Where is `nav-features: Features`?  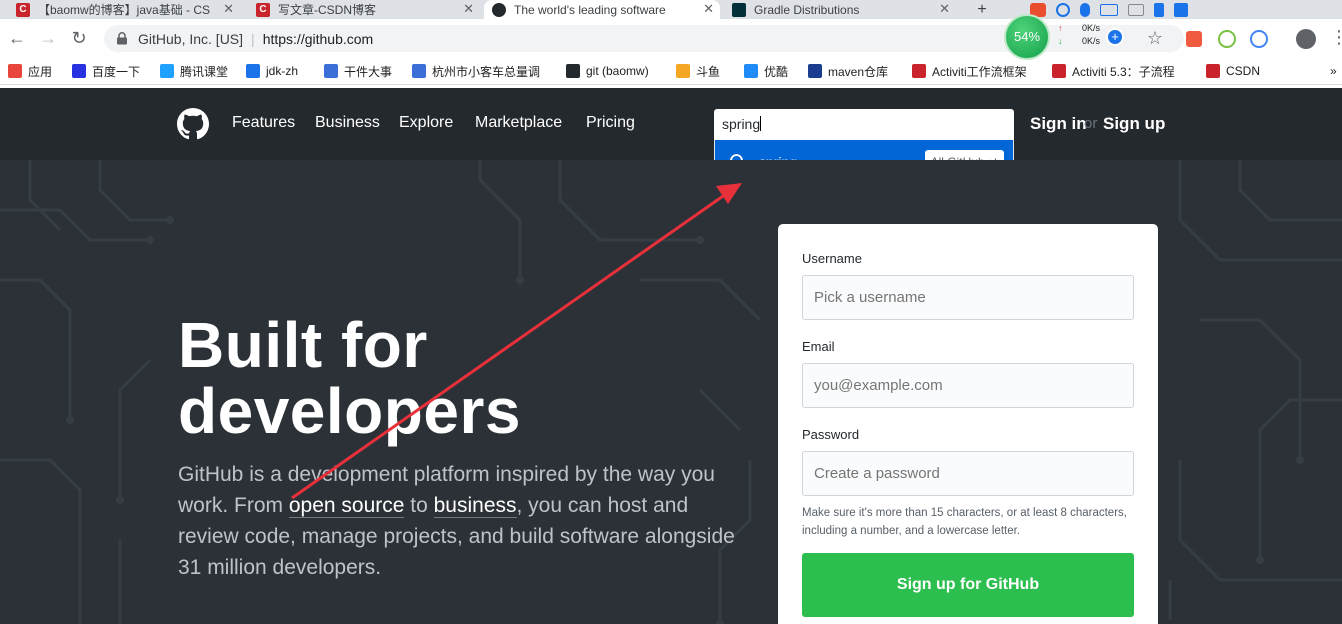
nav-features: Features is located at coordinates (263, 123).